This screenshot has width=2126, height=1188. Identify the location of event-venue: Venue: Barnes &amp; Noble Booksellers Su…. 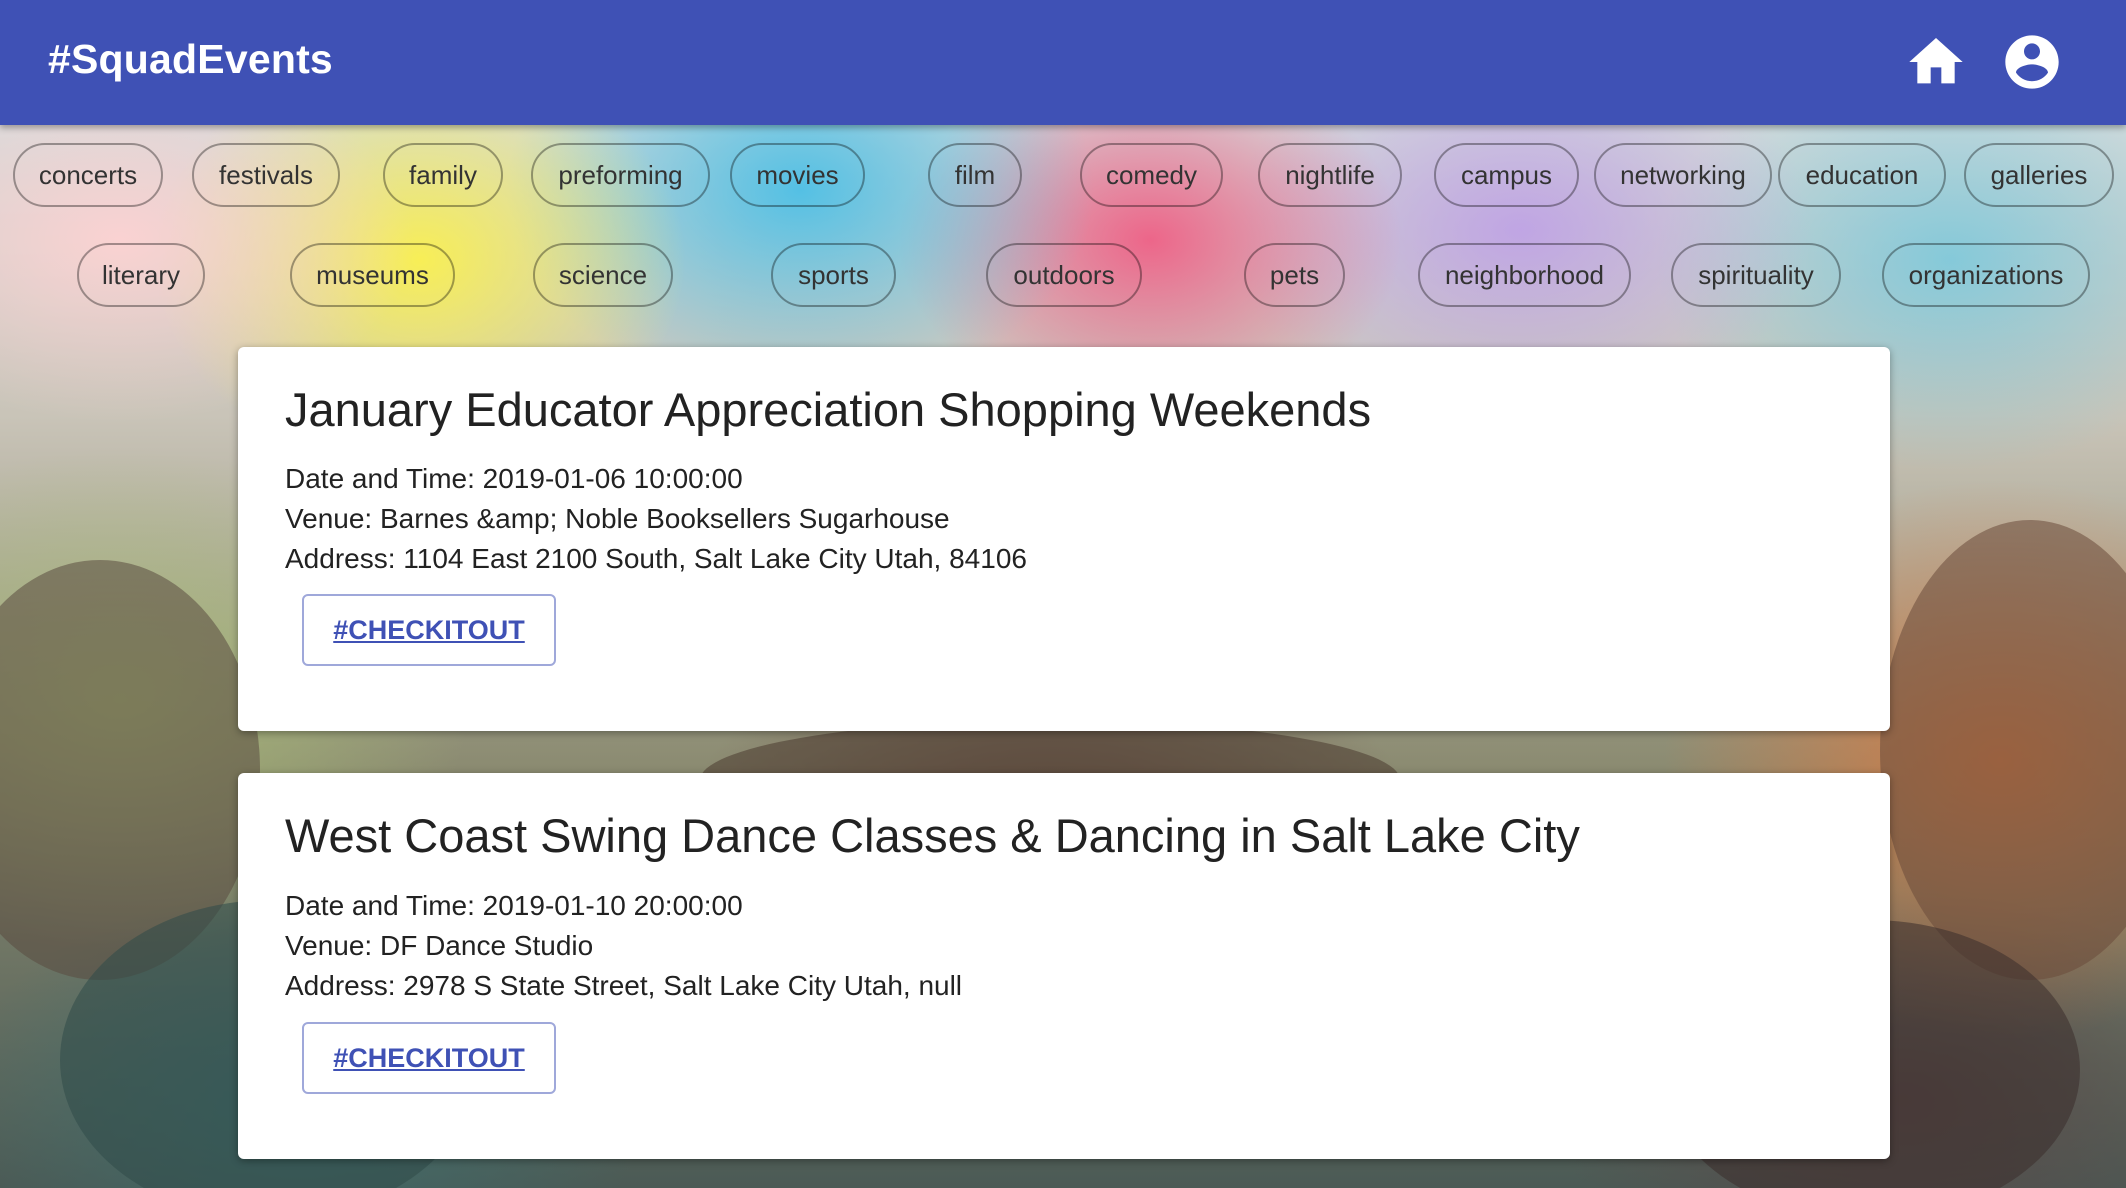
(617, 518).